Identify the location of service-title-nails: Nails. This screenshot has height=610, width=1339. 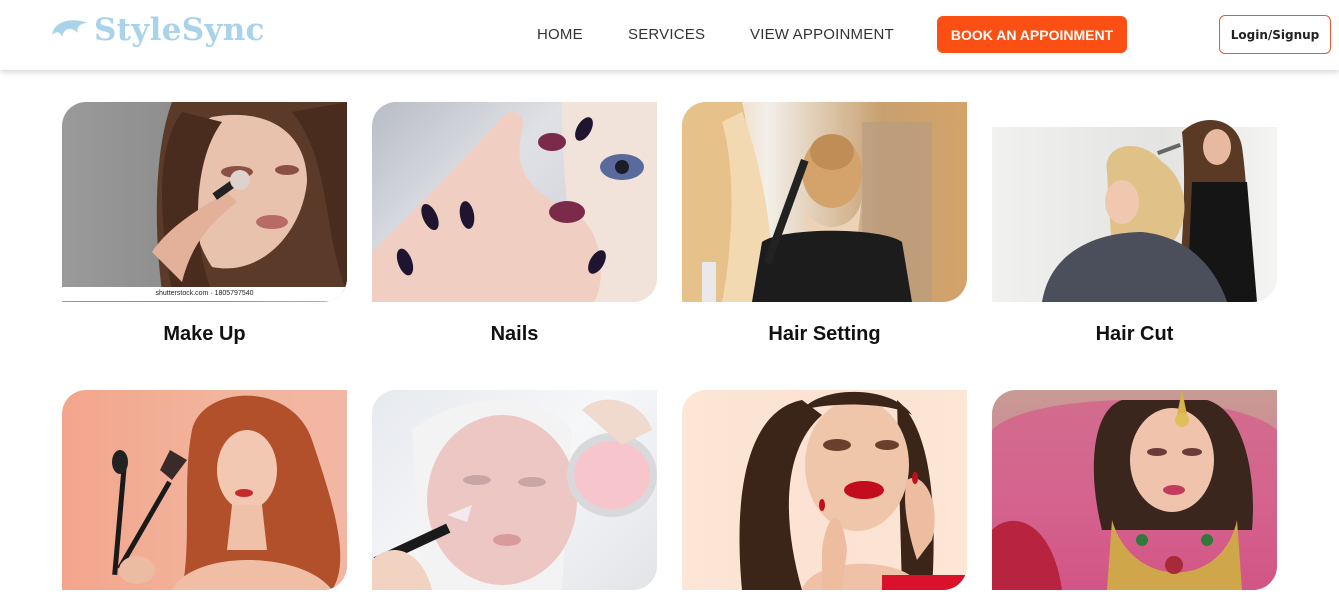
(514, 334).